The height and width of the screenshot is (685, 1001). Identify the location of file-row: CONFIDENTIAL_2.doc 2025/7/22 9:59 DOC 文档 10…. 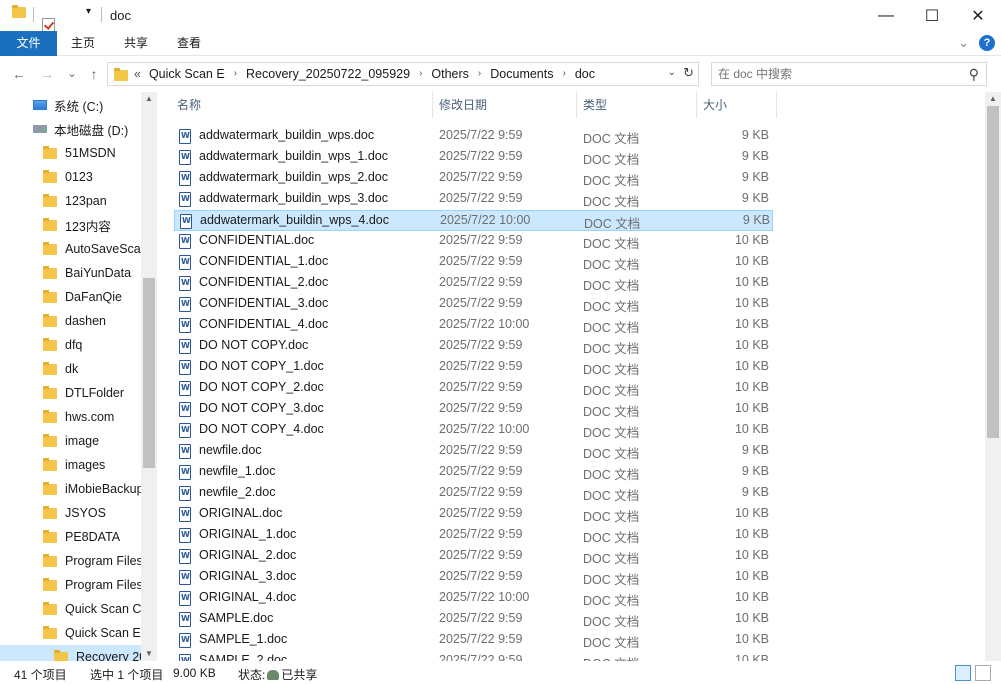
(473, 283).